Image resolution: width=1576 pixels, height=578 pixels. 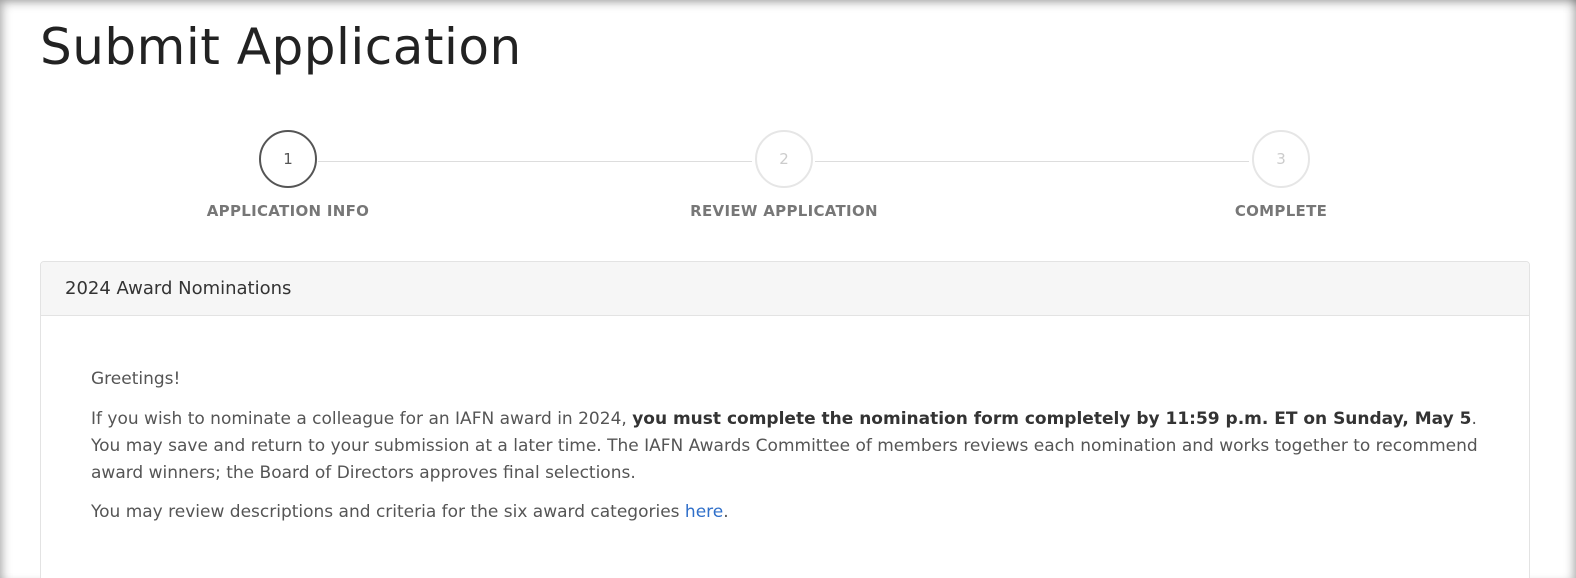 What do you see at coordinates (784, 159) in the screenshot?
I see `step-number-circle: 2` at bounding box center [784, 159].